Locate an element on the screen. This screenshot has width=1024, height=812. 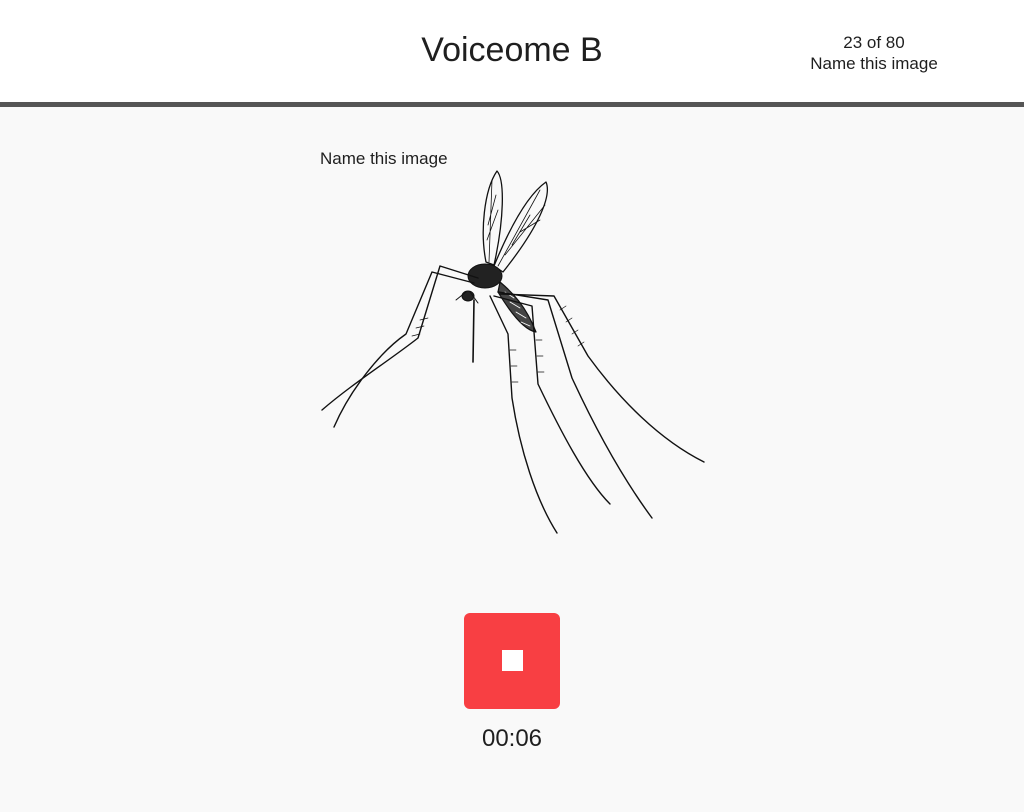
recording-timer: 00:06 is located at coordinates (512, 738).